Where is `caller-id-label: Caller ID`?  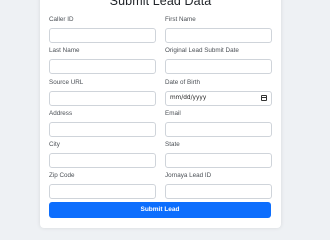 caller-id-label: Caller ID is located at coordinates (61, 19).